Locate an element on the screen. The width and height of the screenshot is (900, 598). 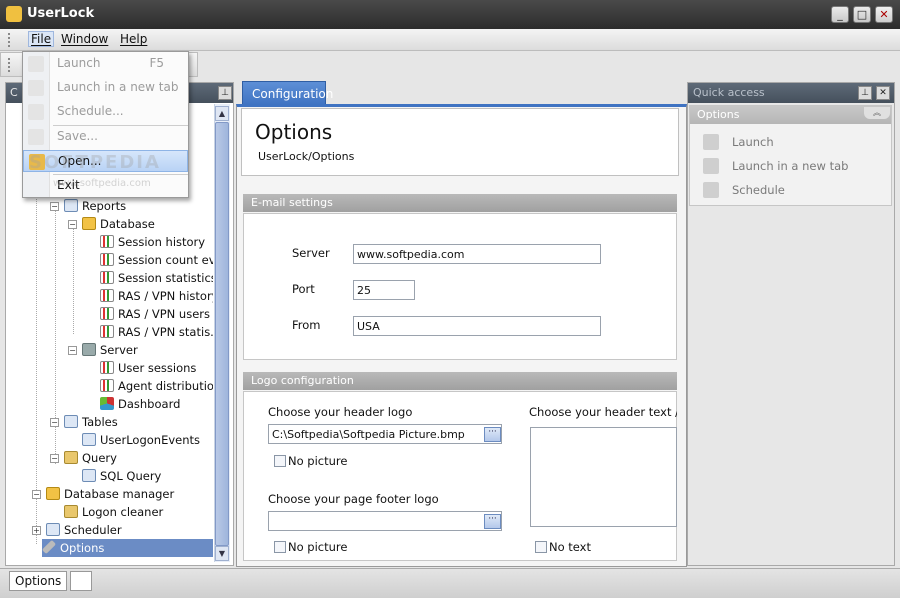
from-label: From is located at coordinates (306, 325).